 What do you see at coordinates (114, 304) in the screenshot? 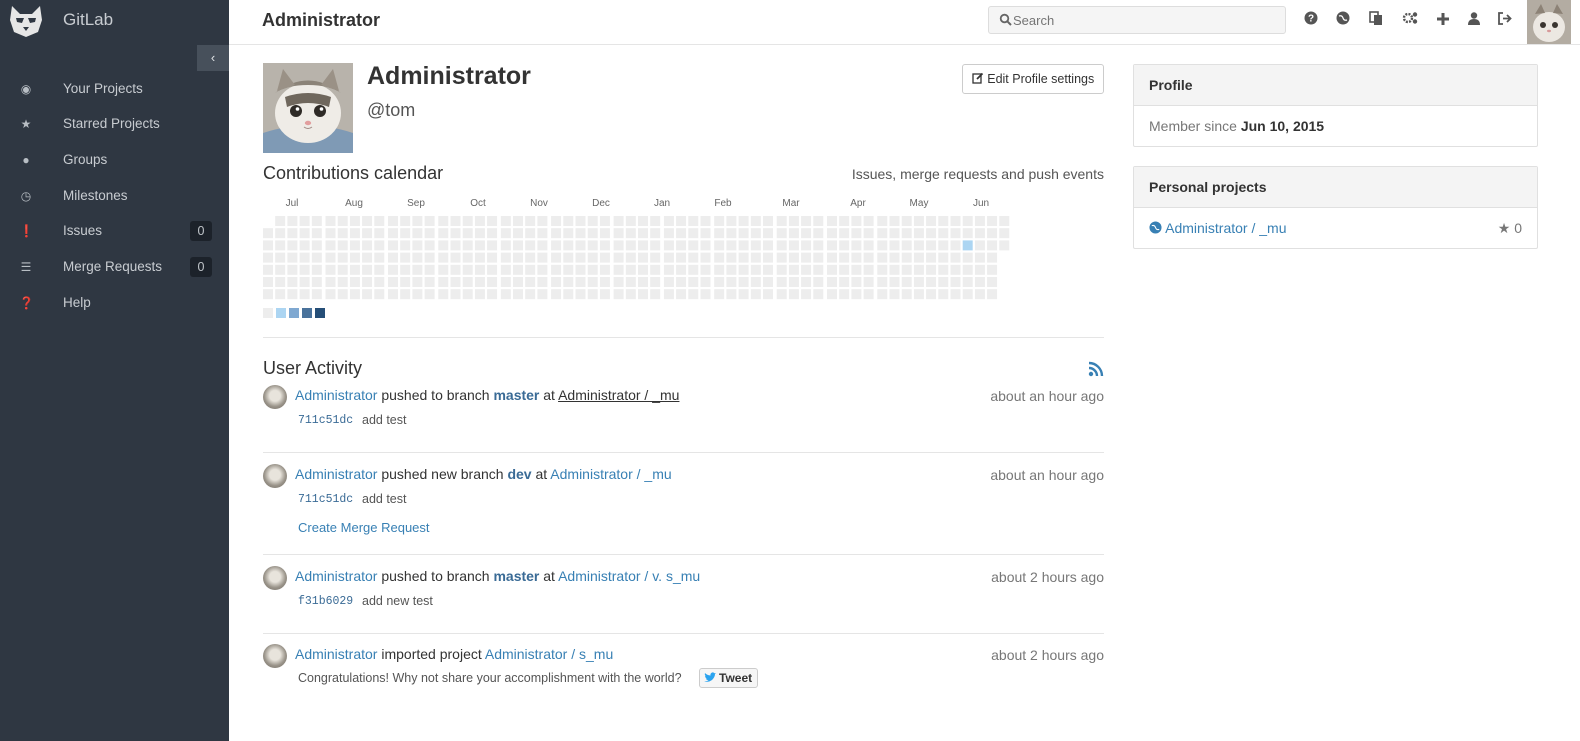
I see `sidebar-item-help: ❓ Help` at bounding box center [114, 304].